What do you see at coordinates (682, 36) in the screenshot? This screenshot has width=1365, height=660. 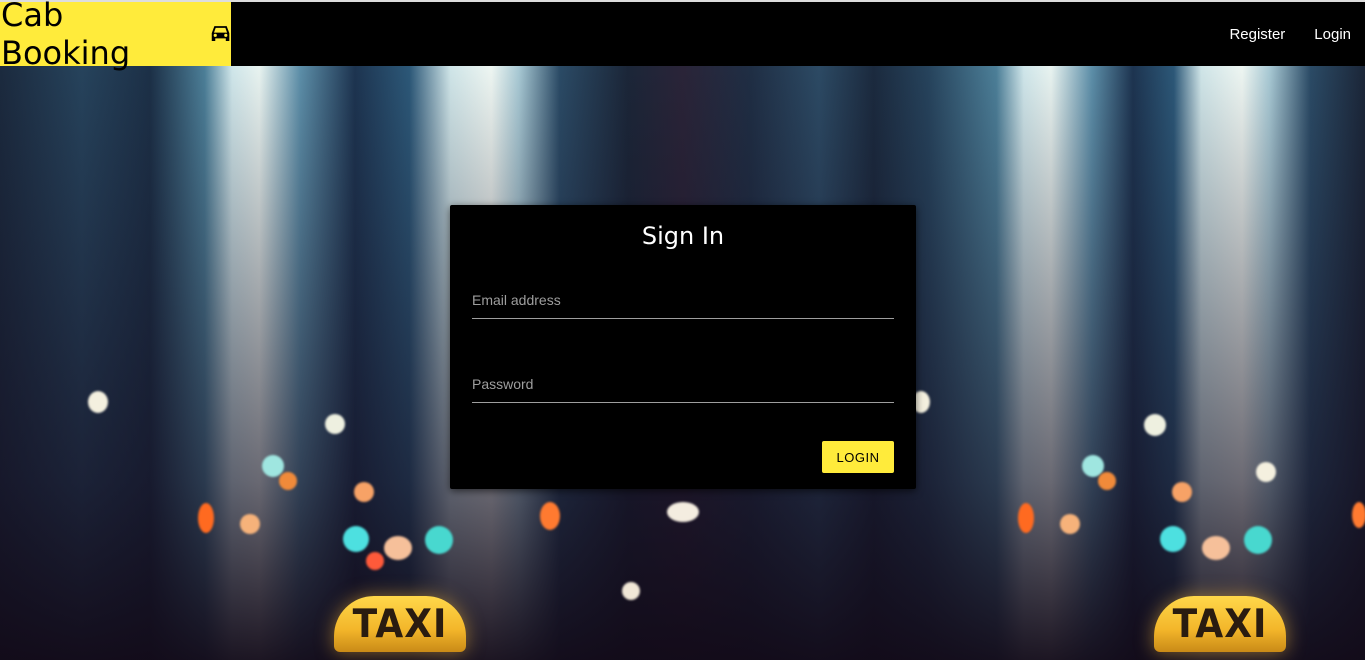 I see `navbar: Cab Booking Register Login` at bounding box center [682, 36].